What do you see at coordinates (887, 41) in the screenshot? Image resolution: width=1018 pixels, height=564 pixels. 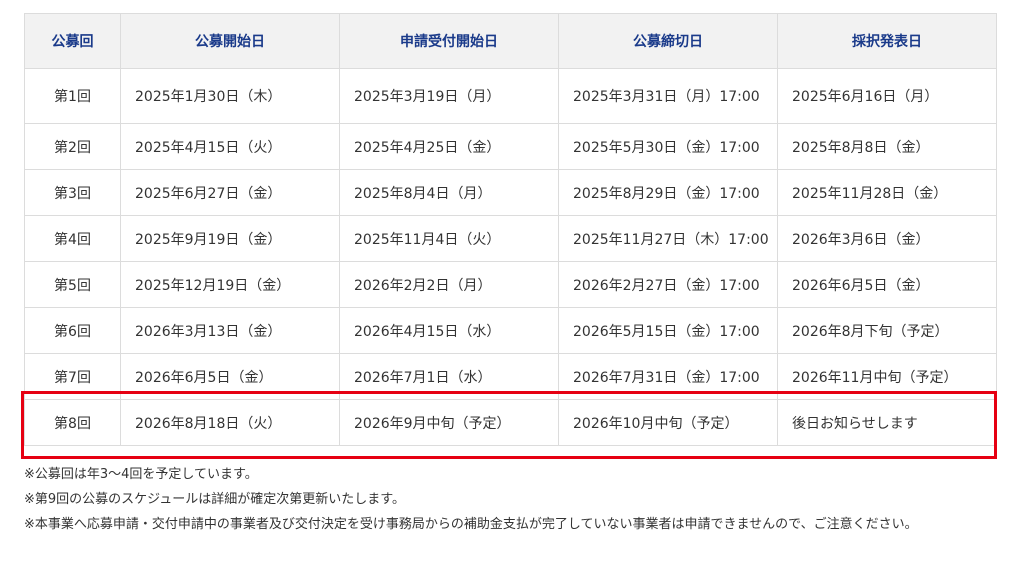 I see `header-announcement: 採択発表日` at bounding box center [887, 41].